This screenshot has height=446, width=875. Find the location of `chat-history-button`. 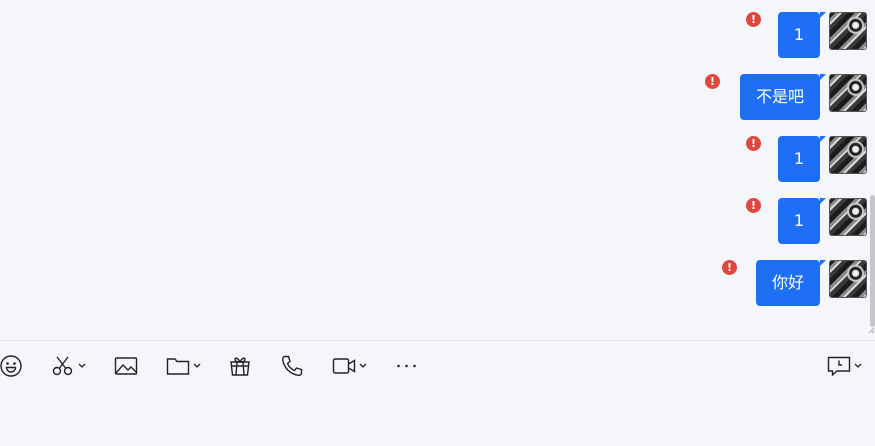

chat-history-button is located at coordinates (844, 366).